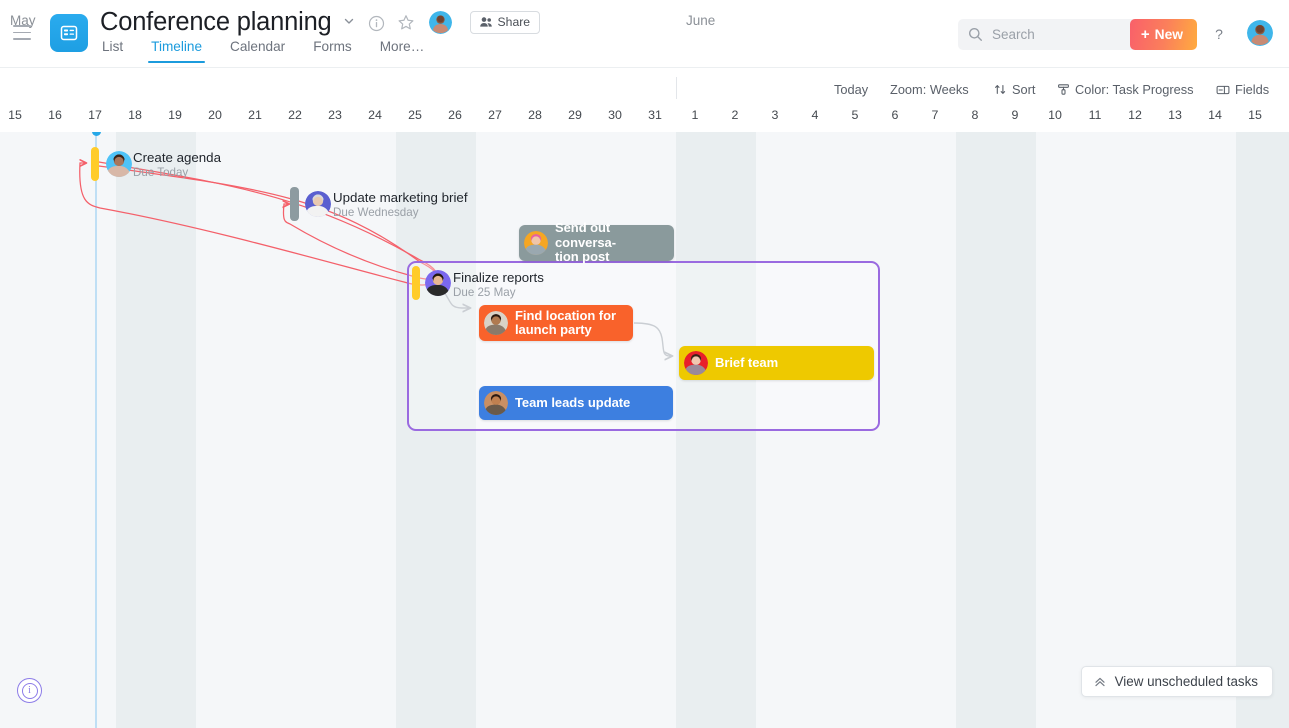 Image resolution: width=1289 pixels, height=728 pixels. Describe the element at coordinates (1145, 34) in the screenshot. I see `plus-icon: +` at that location.